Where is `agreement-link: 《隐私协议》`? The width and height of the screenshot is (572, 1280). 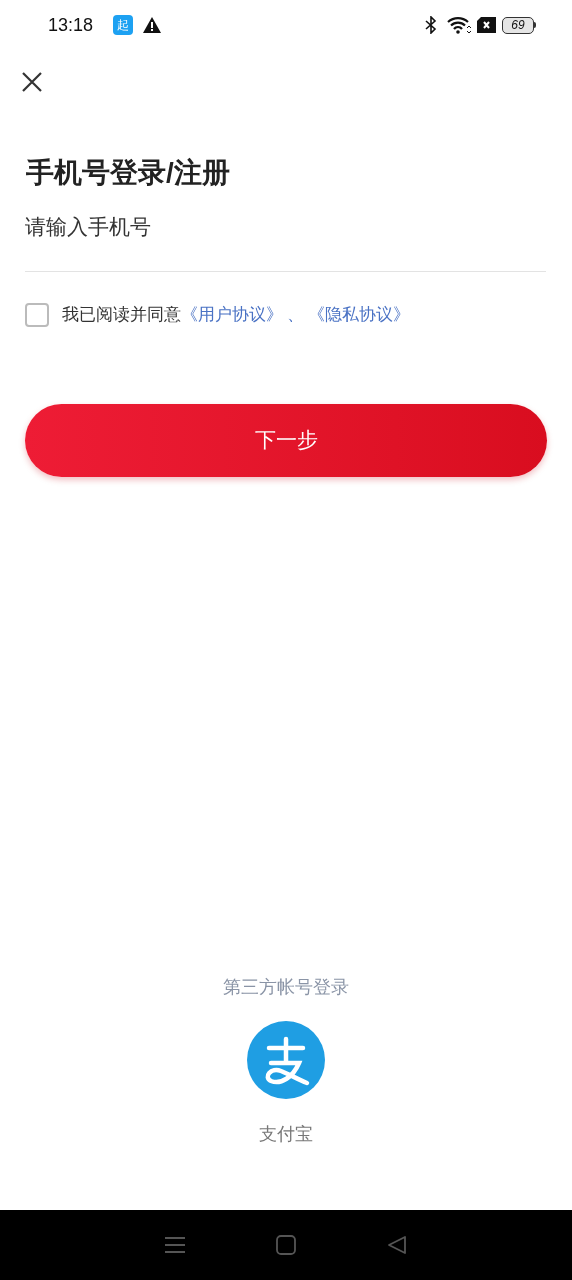 agreement-link: 《隐私协议》 is located at coordinates (359, 314).